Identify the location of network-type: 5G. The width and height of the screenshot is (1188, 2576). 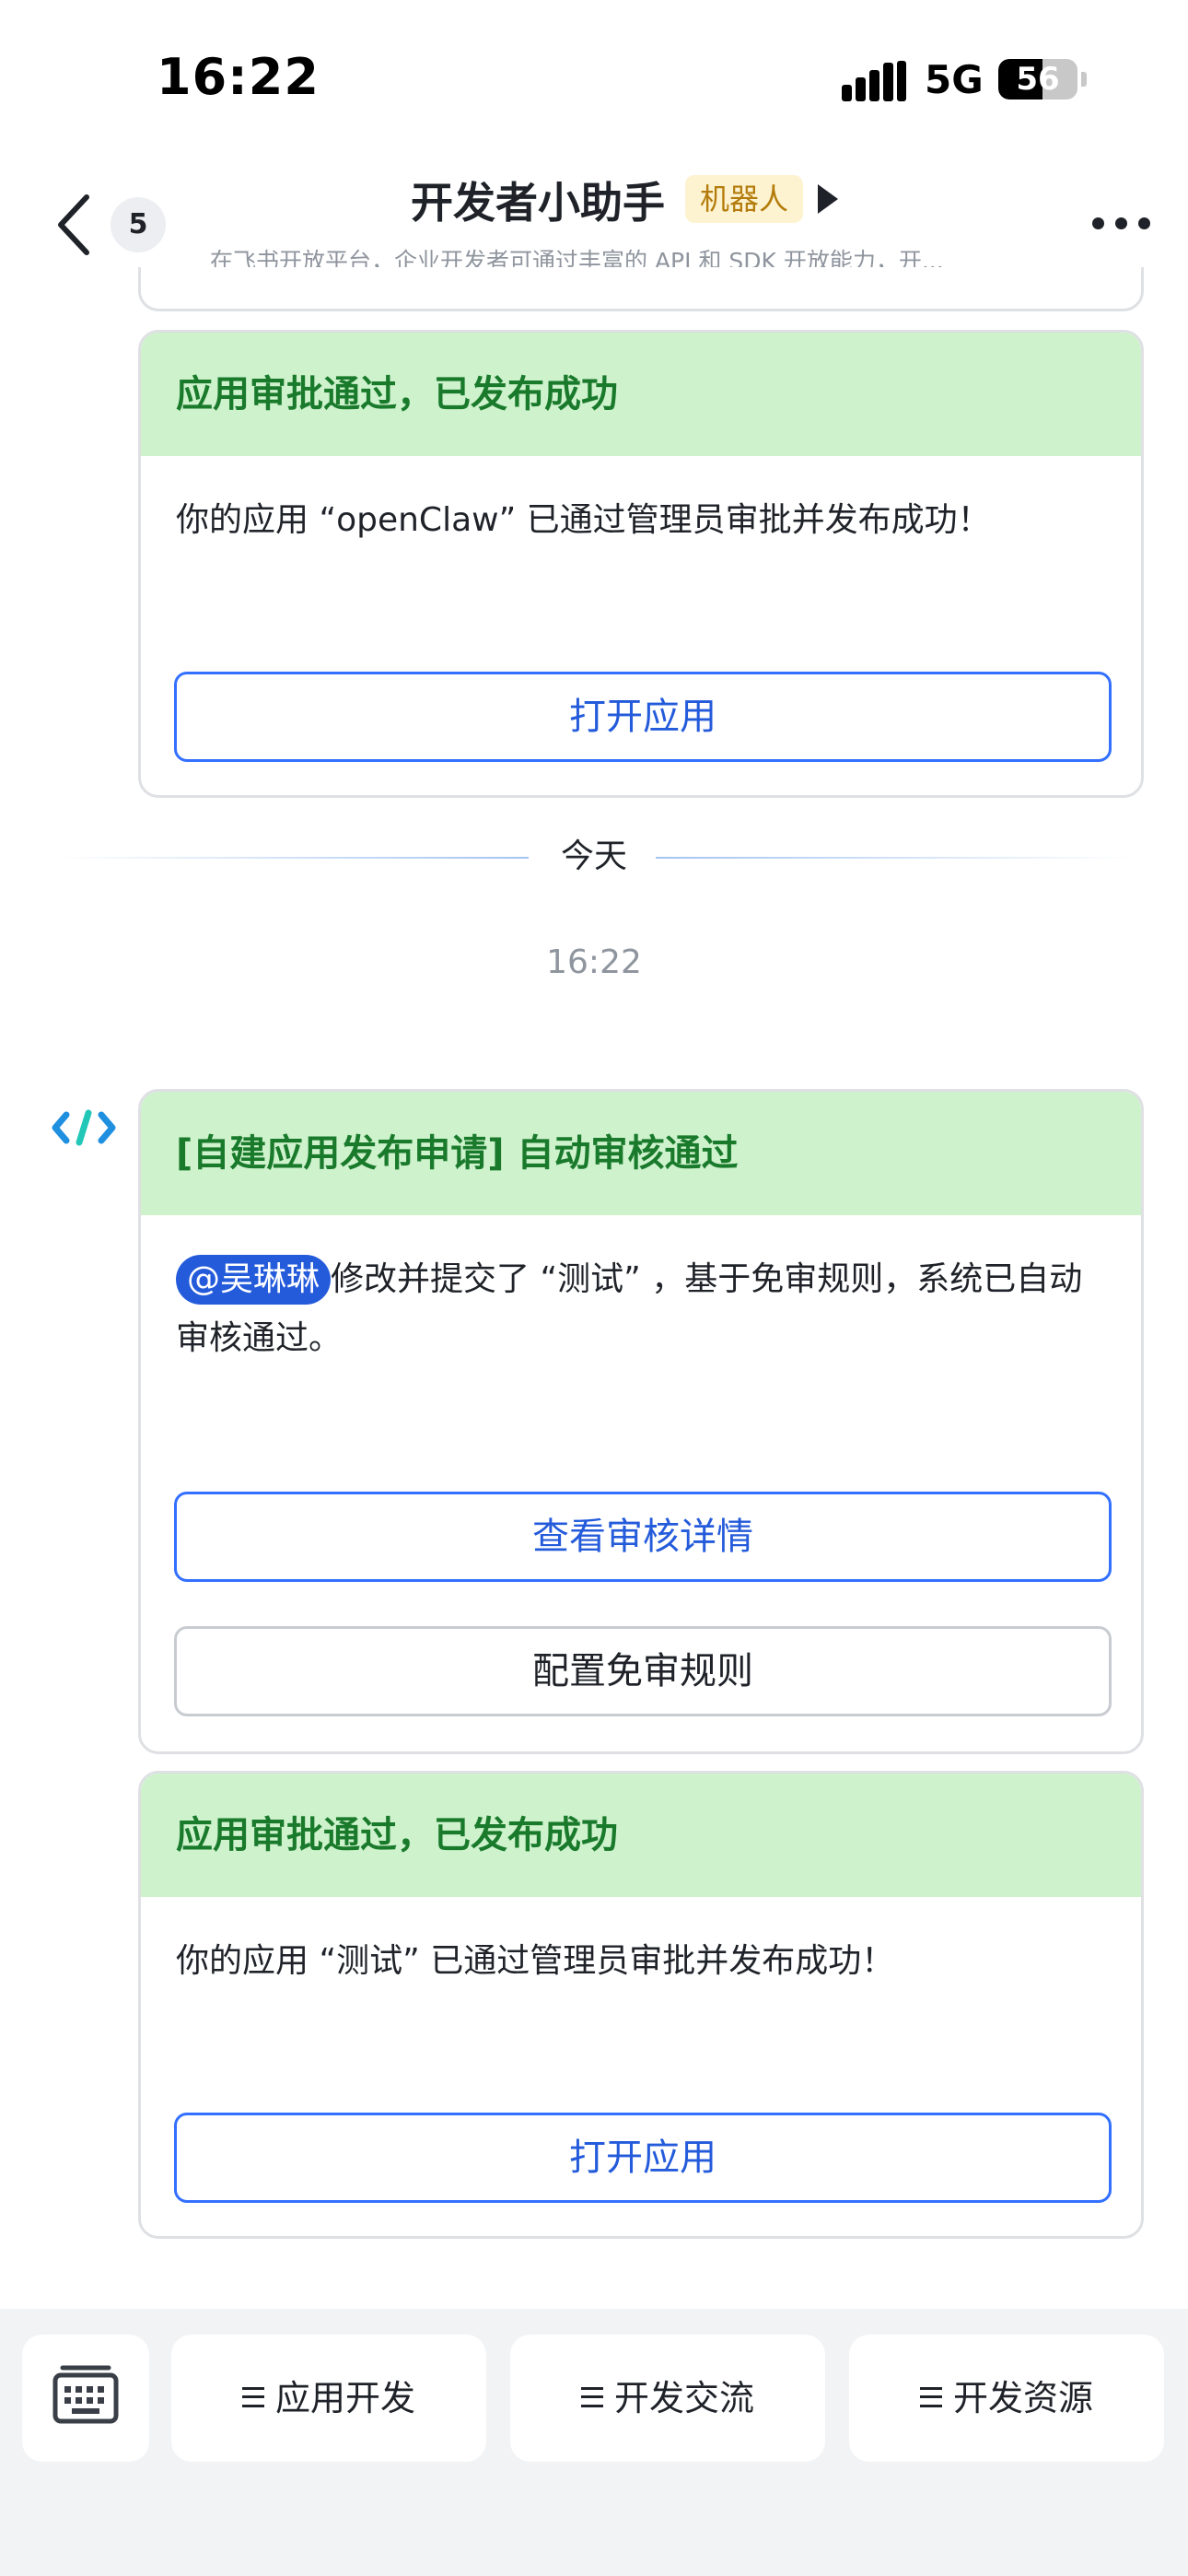
(954, 79).